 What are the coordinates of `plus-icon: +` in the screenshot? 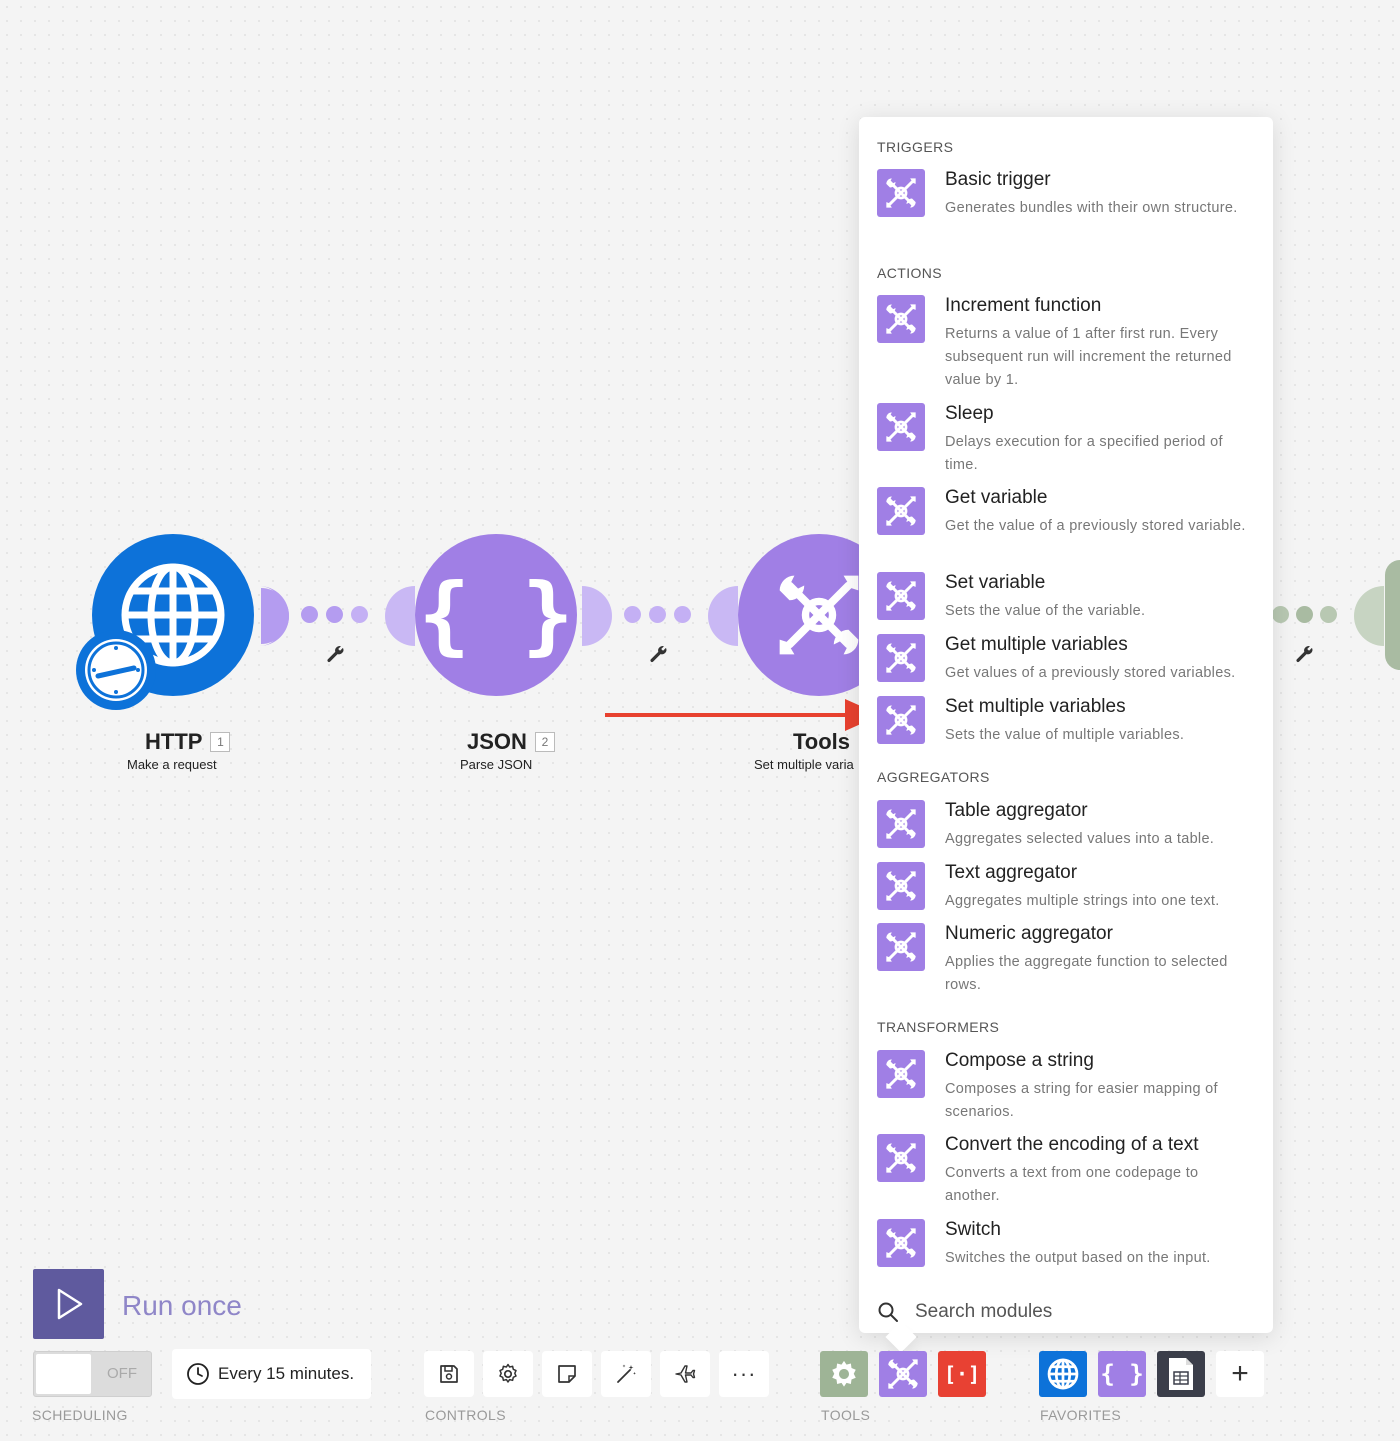 It's located at (1240, 1373).